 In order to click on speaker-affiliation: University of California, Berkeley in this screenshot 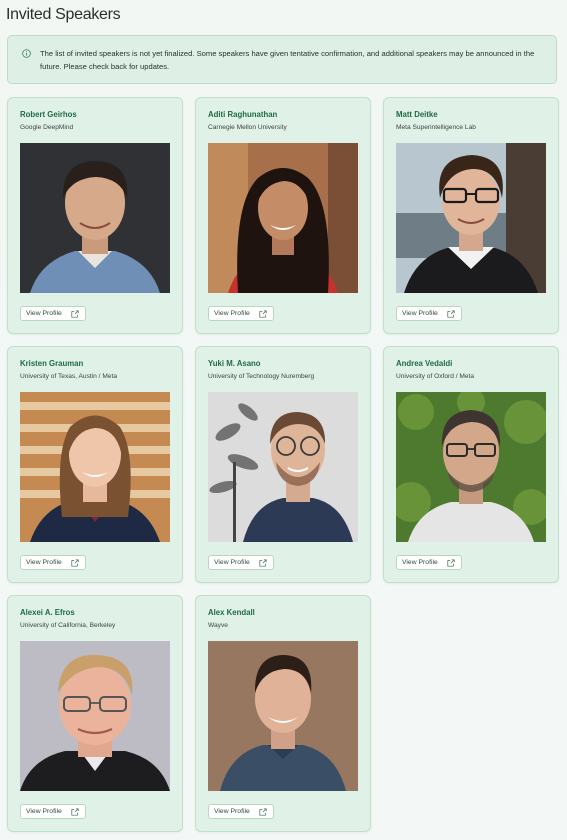, I will do `click(68, 625)`.